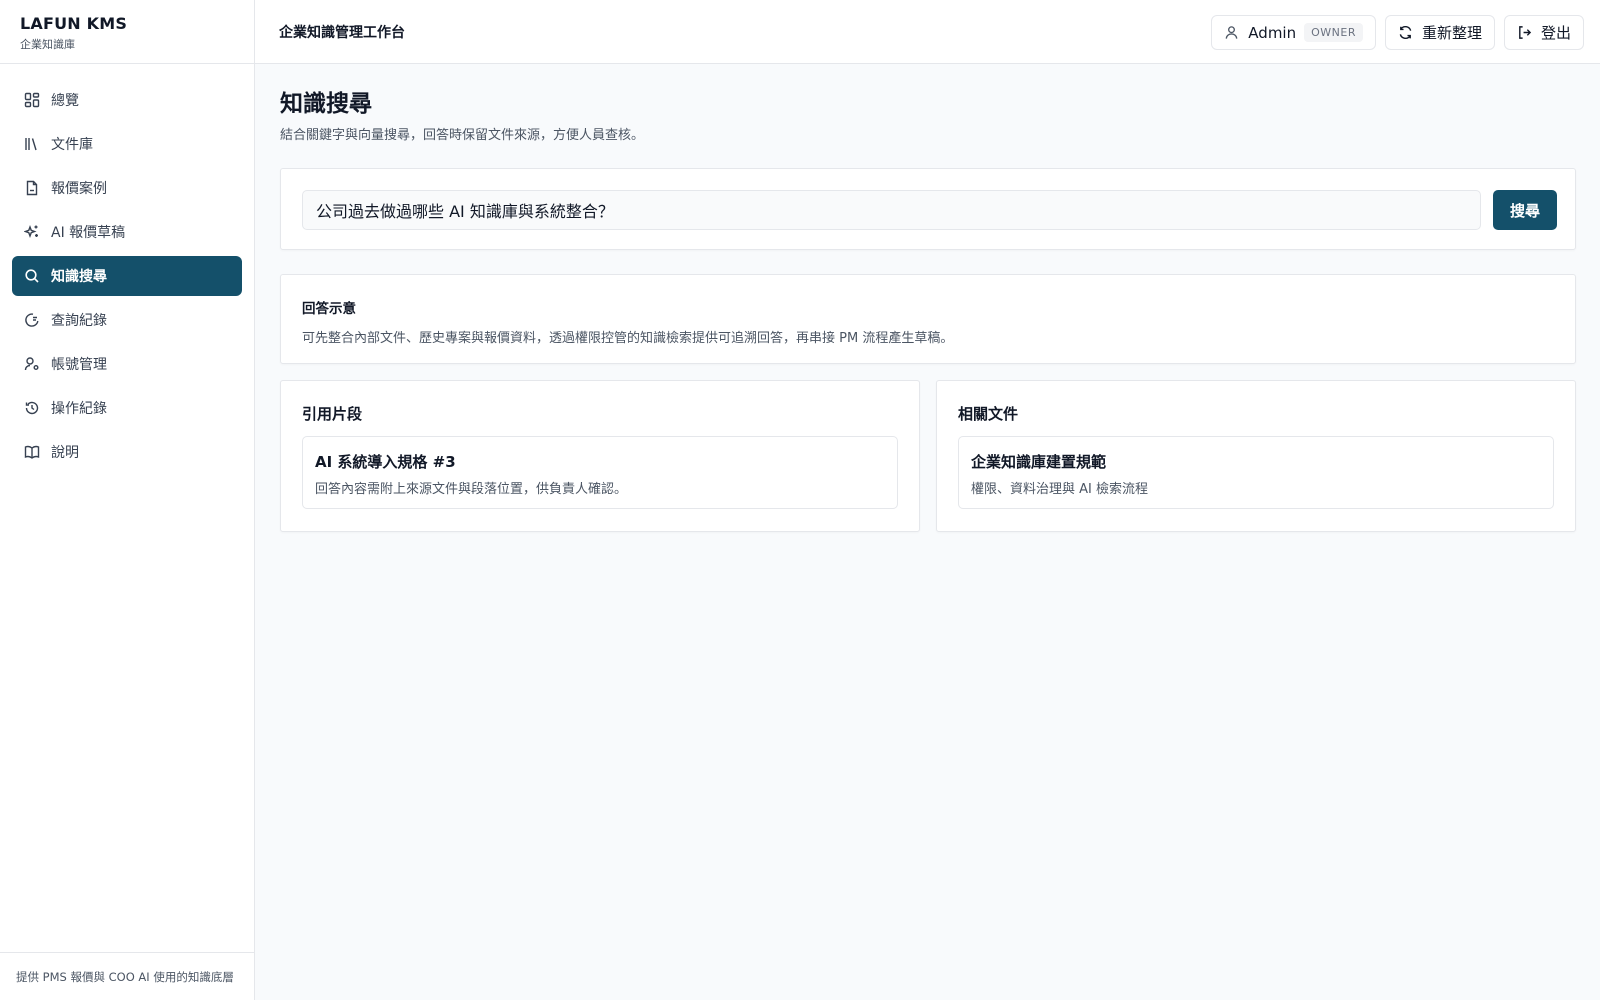  I want to click on query-log-icon, so click(32, 320).